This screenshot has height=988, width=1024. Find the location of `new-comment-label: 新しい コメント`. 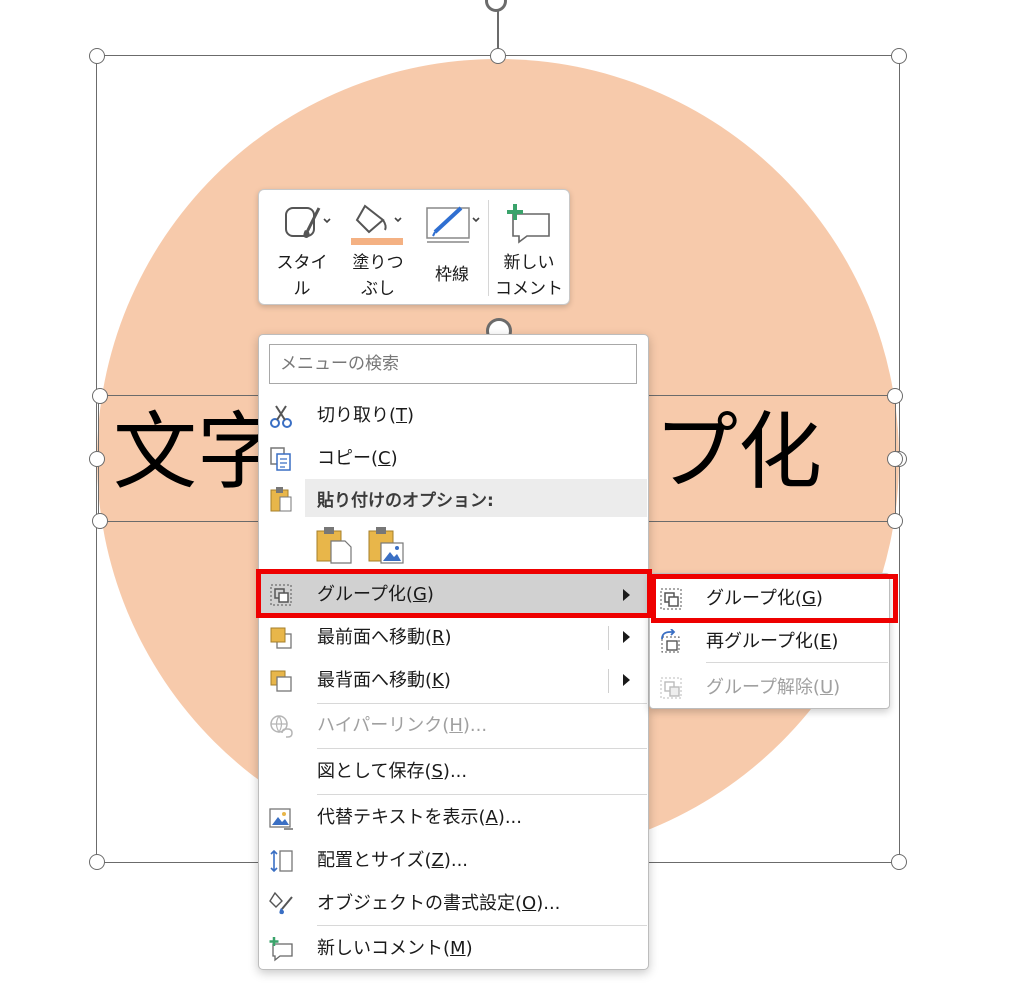

new-comment-label: 新しい コメント is located at coordinates (529, 276).